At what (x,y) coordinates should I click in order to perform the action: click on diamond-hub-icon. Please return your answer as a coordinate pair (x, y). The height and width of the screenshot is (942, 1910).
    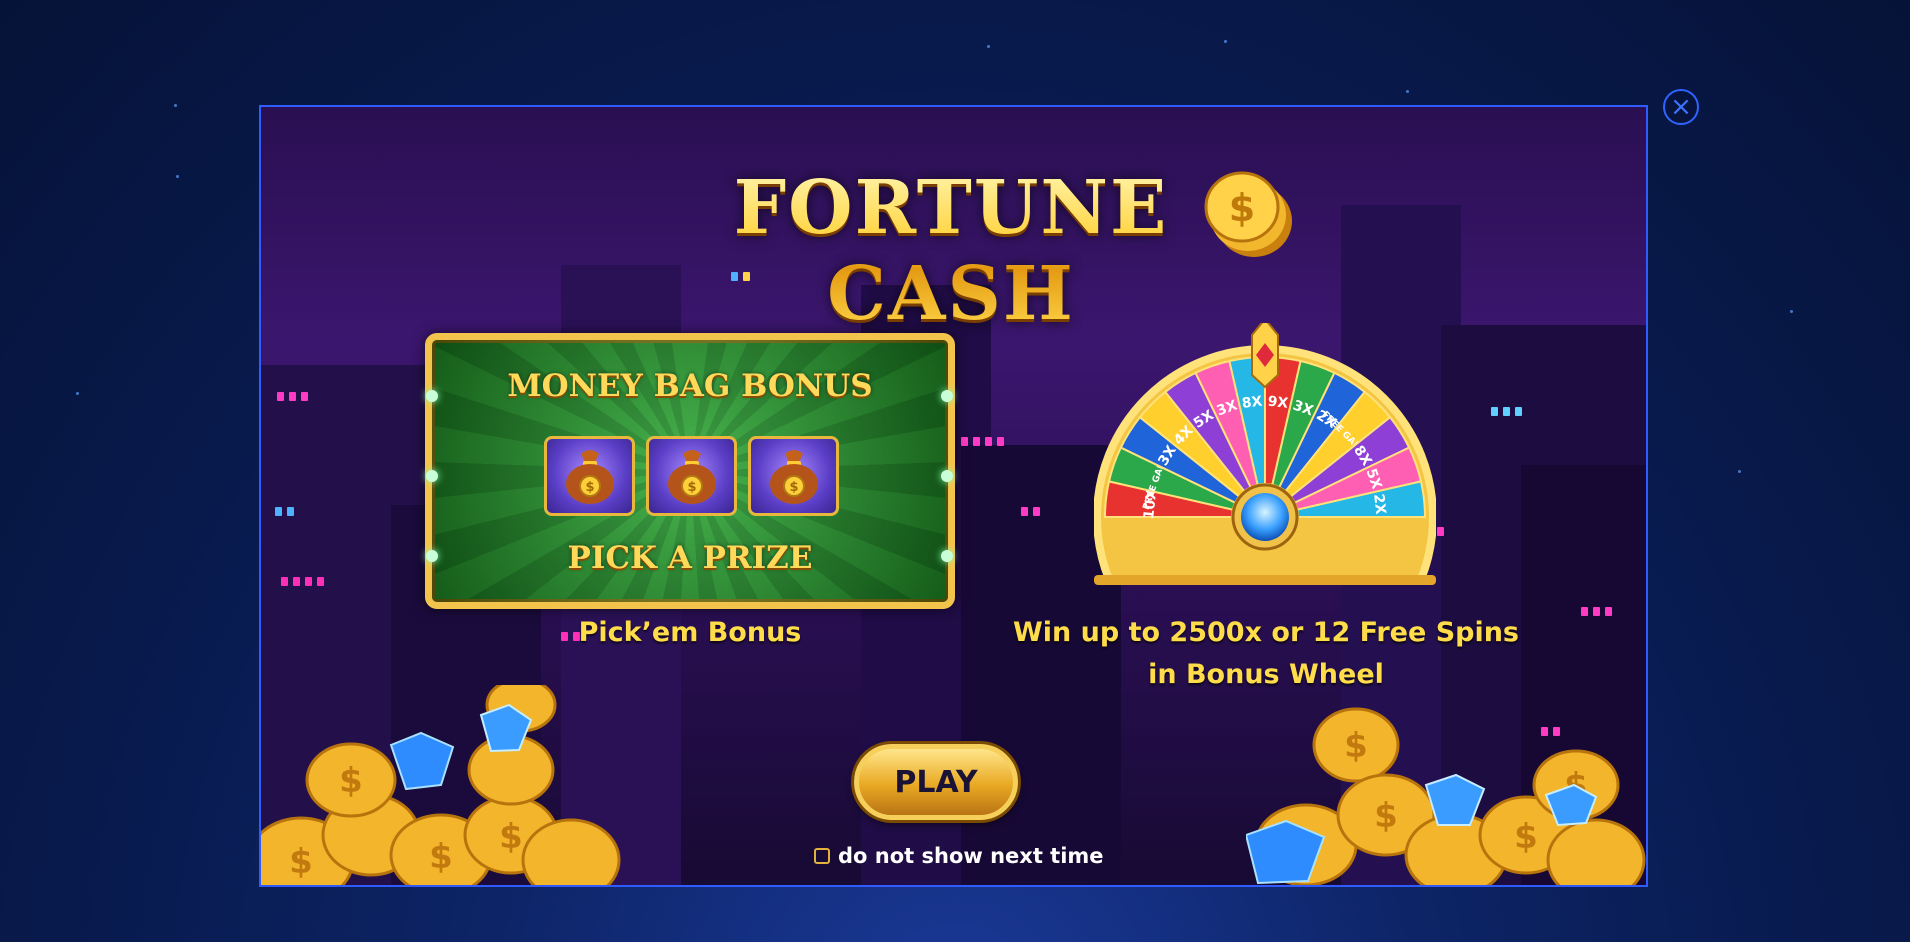
    Looking at the image, I should click on (1265, 517).